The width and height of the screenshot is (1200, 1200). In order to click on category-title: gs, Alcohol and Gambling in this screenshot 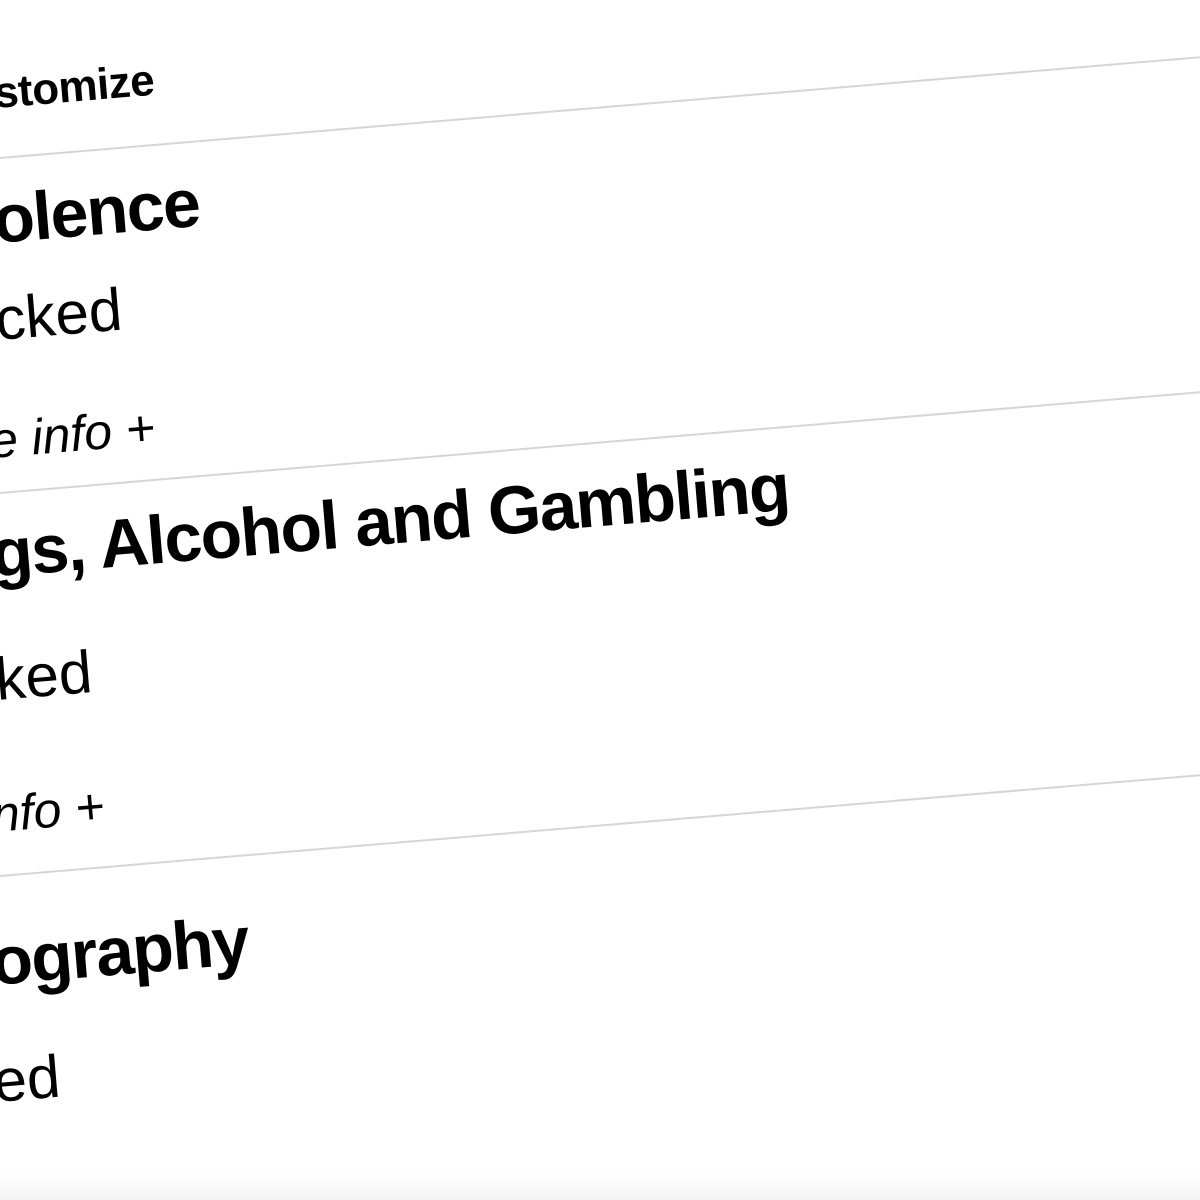, I will do `click(396, 520)`.